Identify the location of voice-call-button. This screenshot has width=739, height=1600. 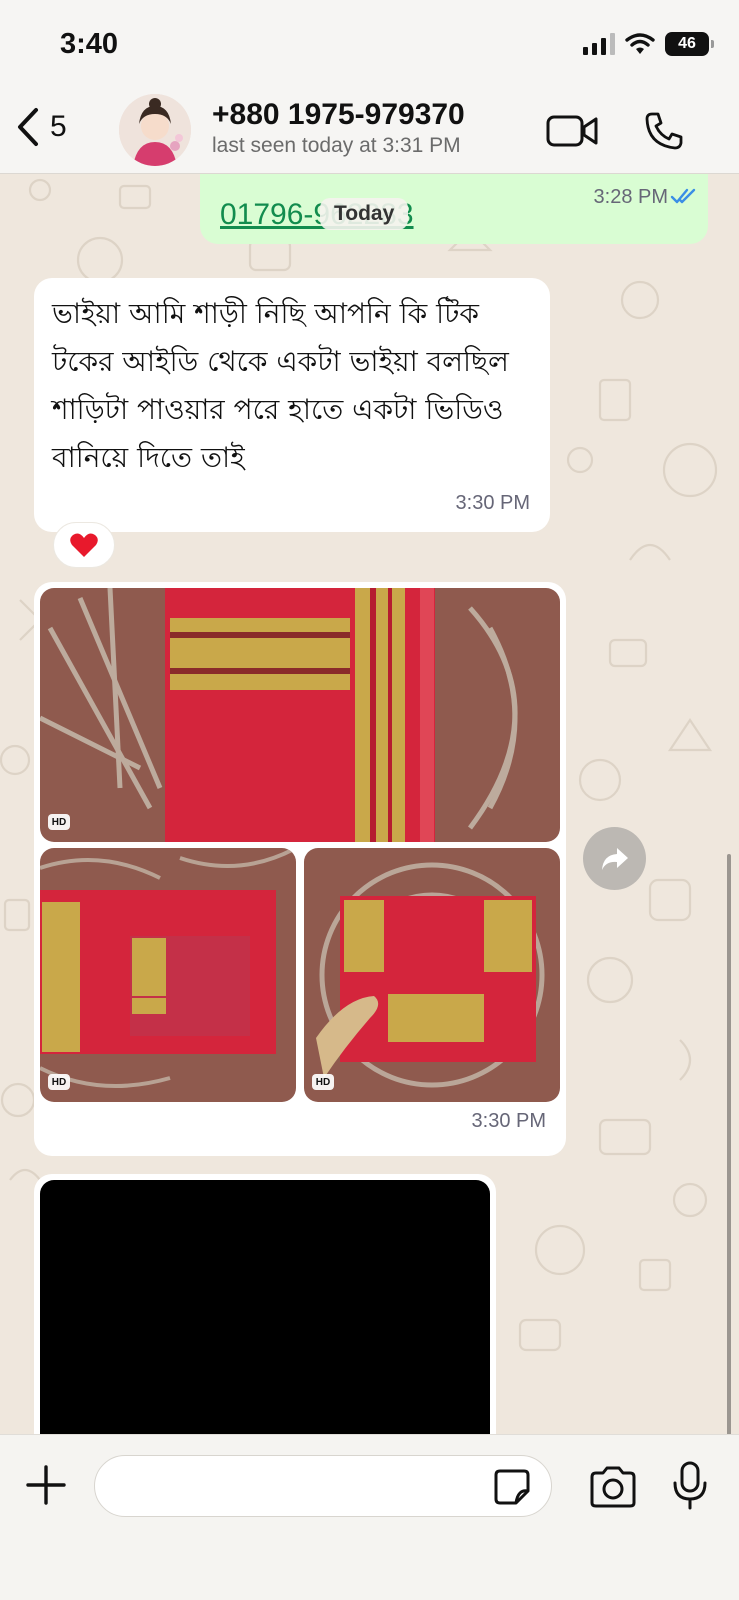
(664, 131).